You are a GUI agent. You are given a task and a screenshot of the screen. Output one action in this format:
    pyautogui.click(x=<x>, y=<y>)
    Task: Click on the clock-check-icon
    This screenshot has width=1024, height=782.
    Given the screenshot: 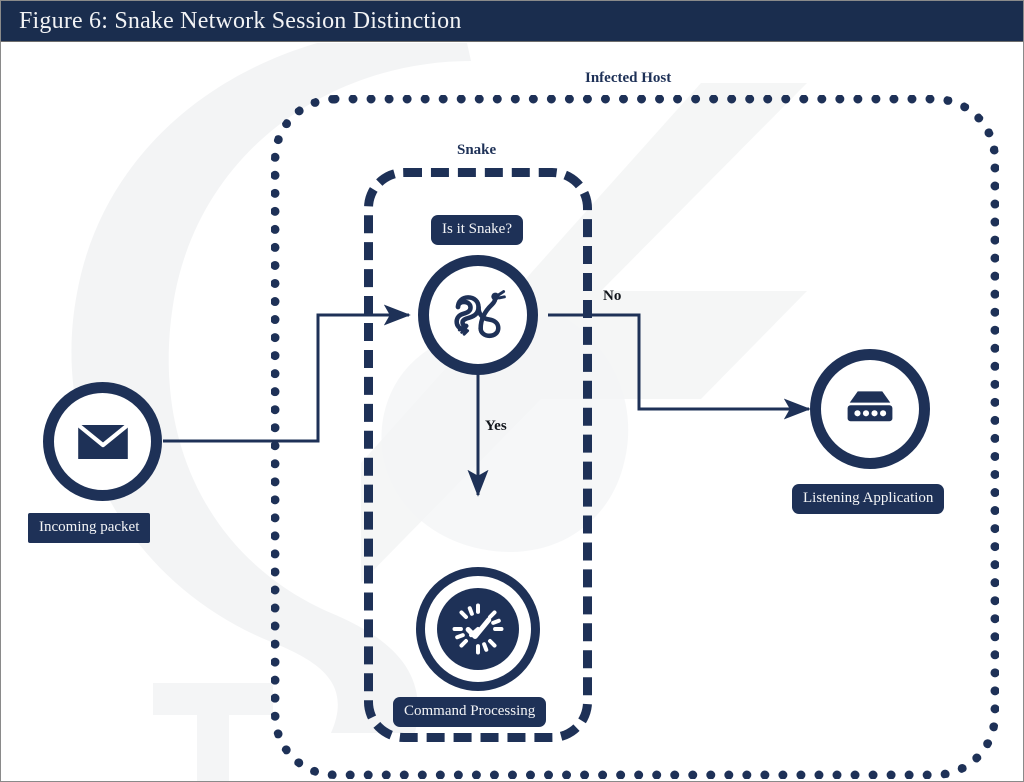 What is the action you would take?
    pyautogui.click(x=478, y=629)
    